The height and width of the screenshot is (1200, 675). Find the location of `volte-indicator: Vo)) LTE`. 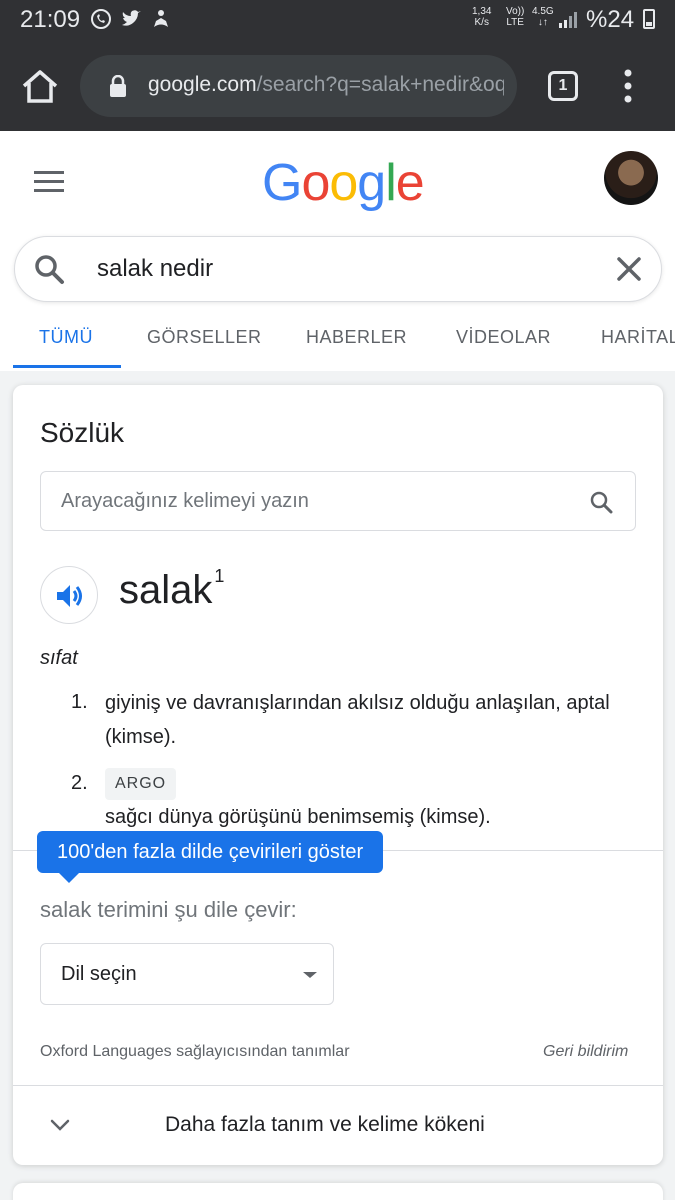

volte-indicator: Vo)) LTE is located at coordinates (515, 17).